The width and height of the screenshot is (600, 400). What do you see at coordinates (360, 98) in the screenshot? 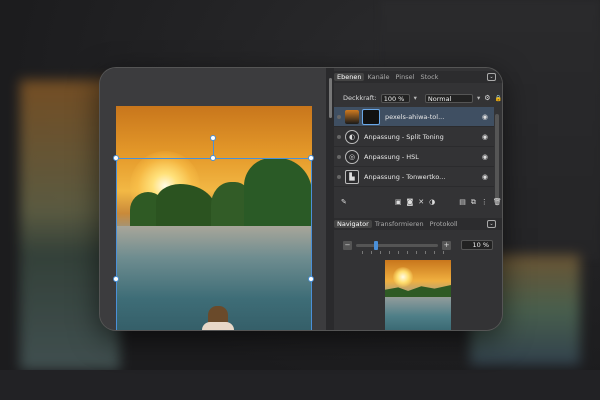
I see `opacity-label: Deckkraft:` at bounding box center [360, 98].